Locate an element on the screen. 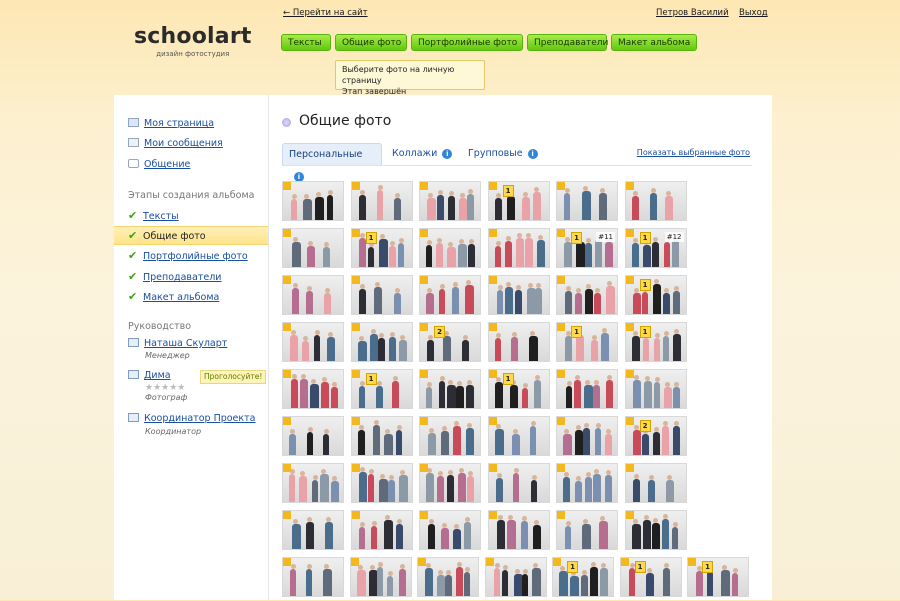 Image resolution: width=900 pixels, height=601 pixels. logo: schoolart дизайн фотостудия is located at coordinates (193, 41).